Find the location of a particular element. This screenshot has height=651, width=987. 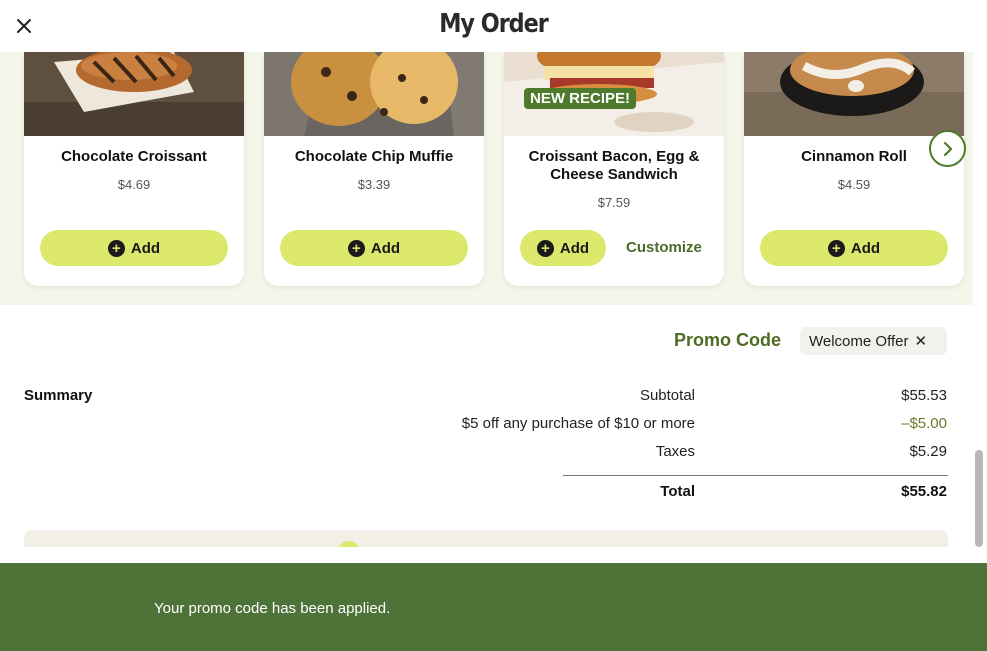

product-name: Chocolate Chip Muffie is located at coordinates (374, 156).